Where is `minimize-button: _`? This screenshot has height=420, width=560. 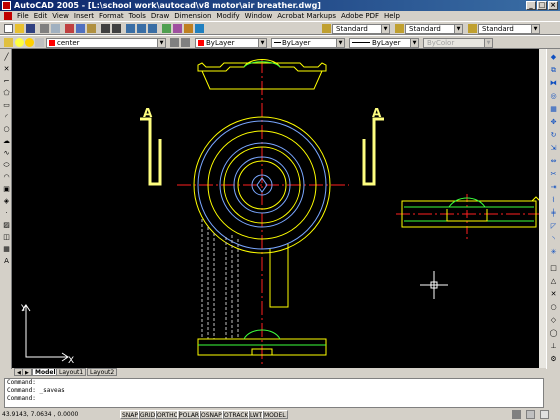
minimize-button: _ is located at coordinates (531, 5).